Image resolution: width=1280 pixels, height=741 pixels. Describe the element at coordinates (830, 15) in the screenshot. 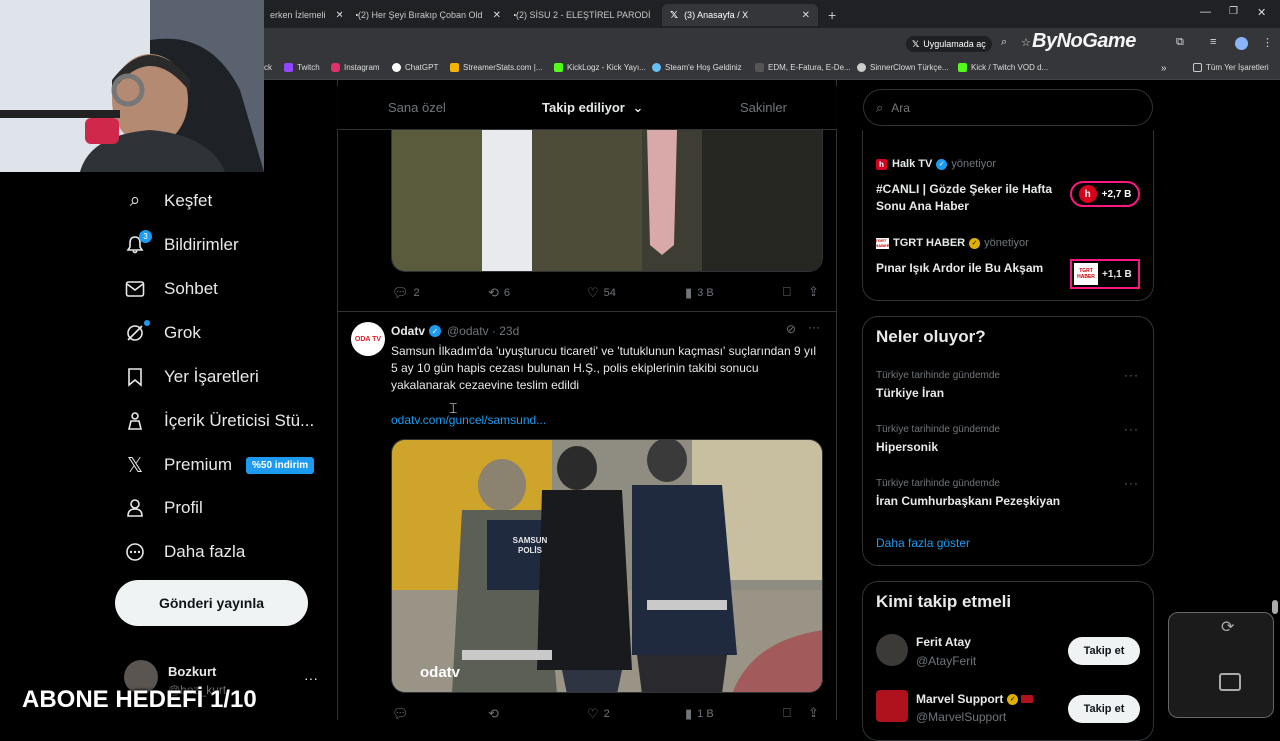

I see `new-tab-button: +` at that location.